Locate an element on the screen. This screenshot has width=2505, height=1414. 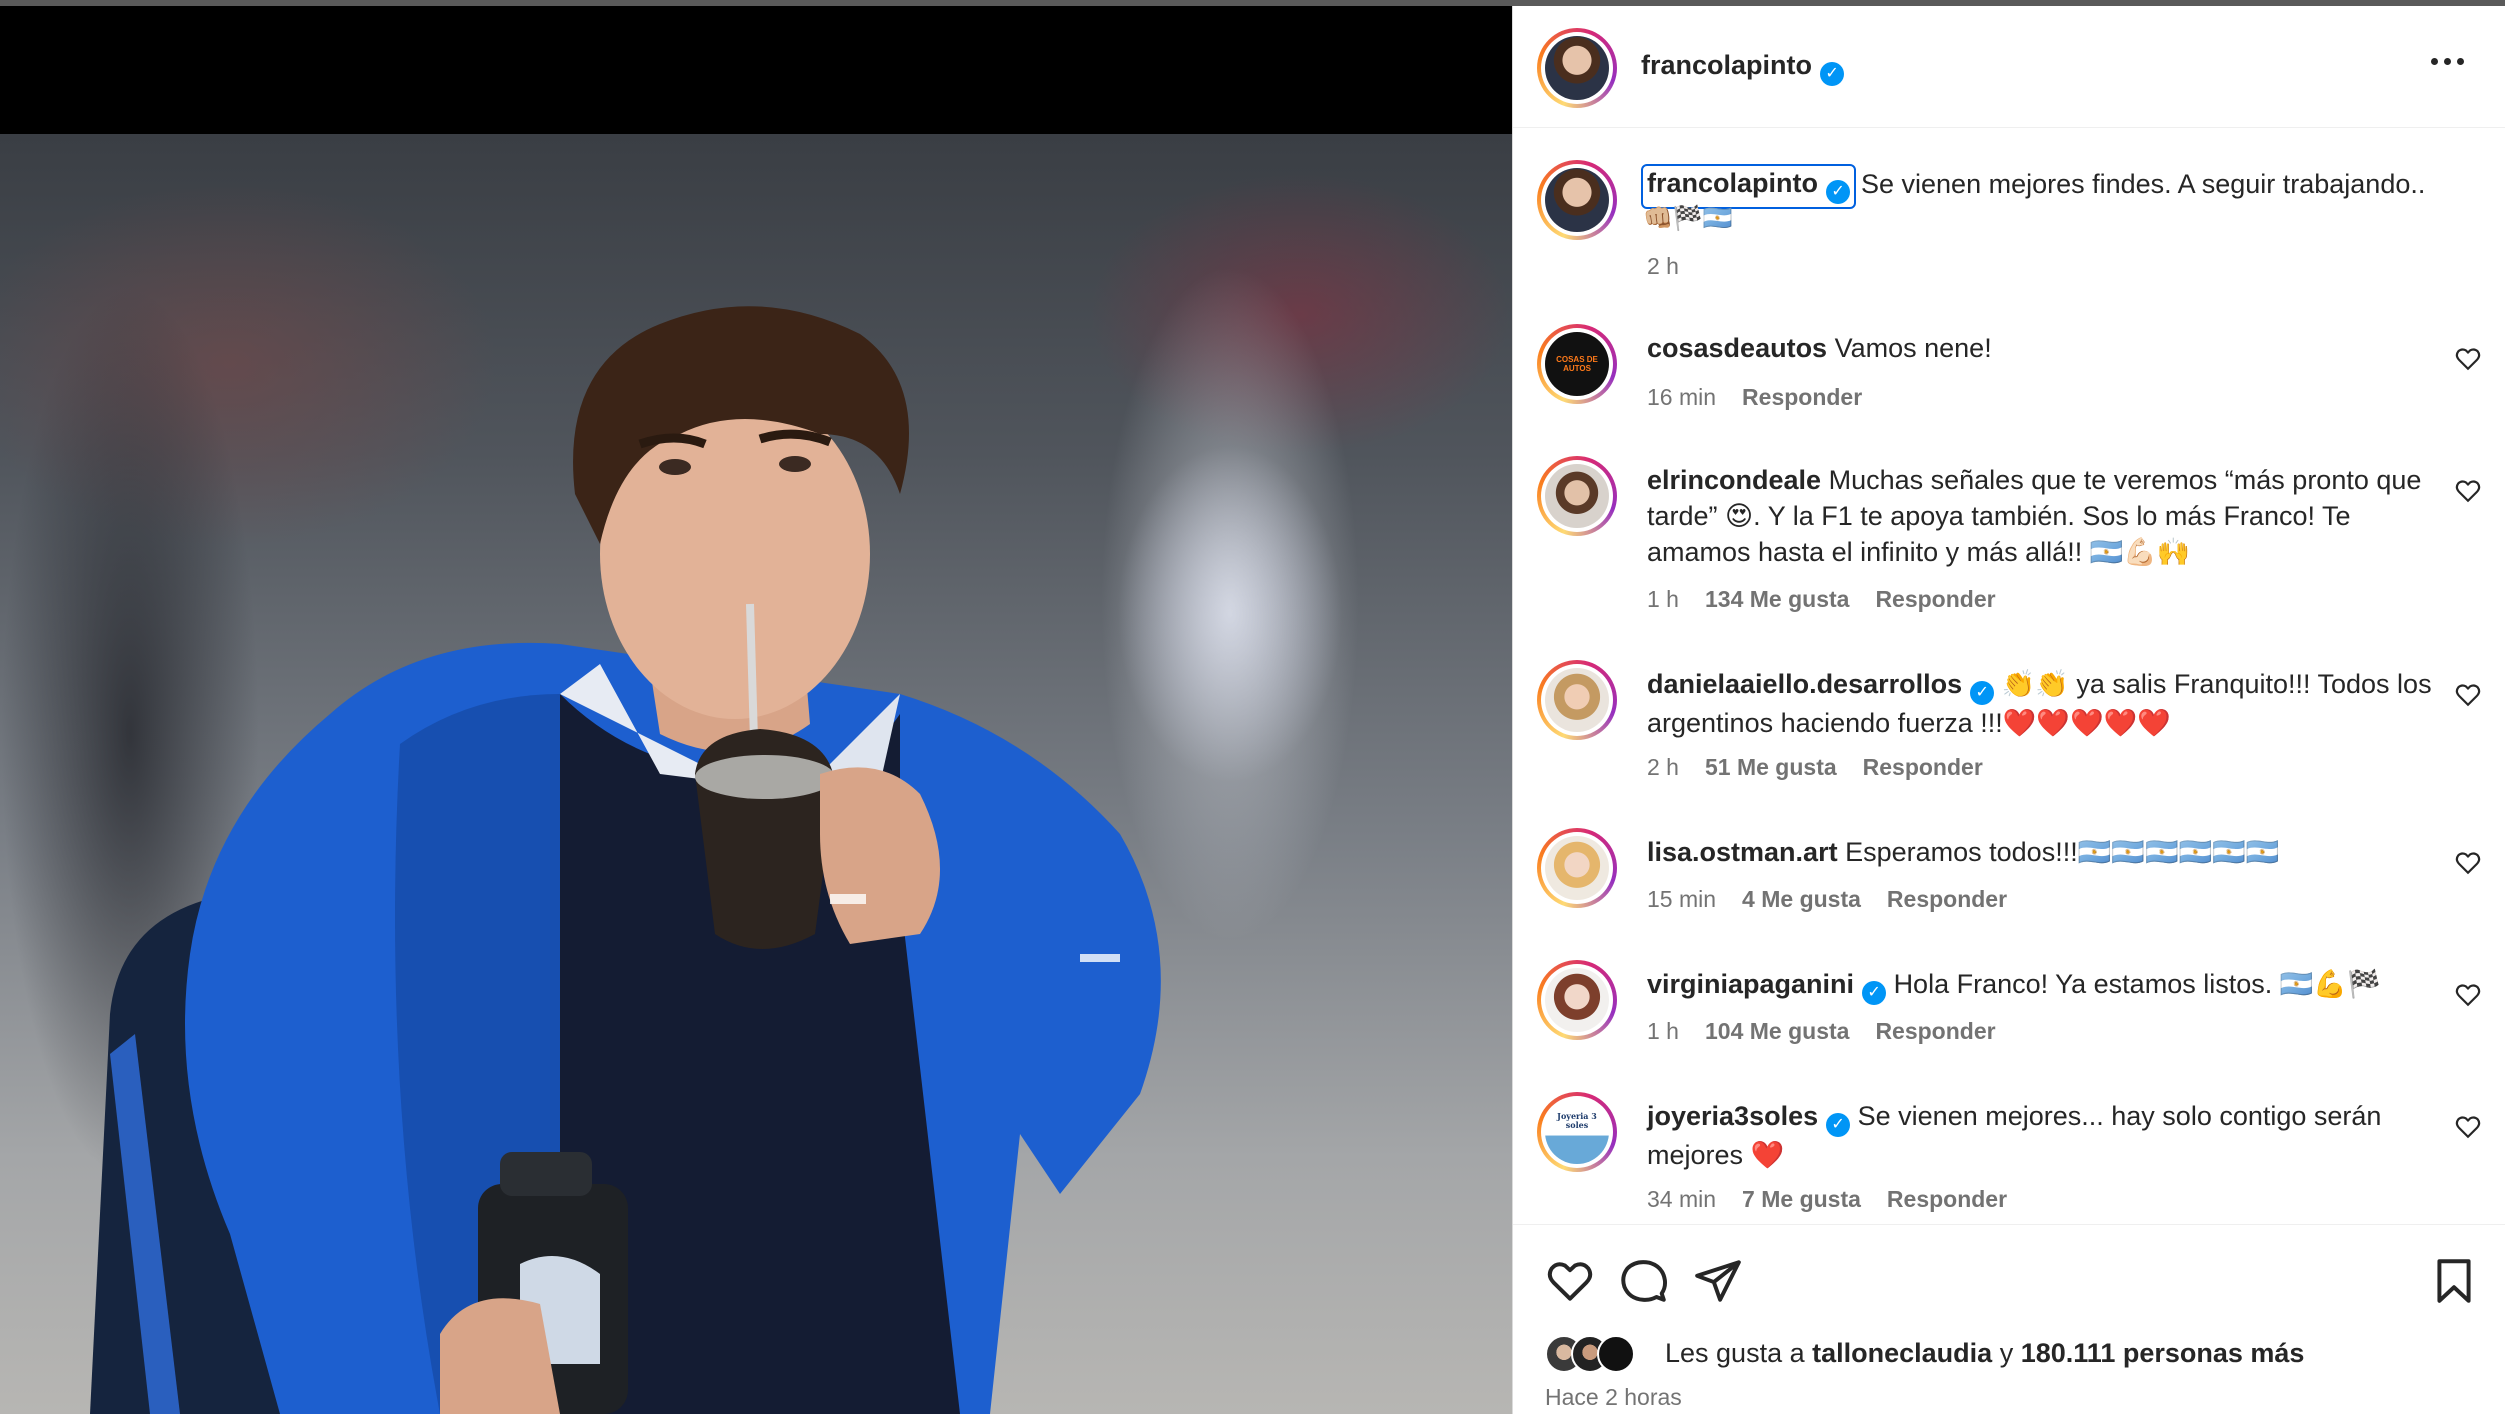
avatar-logo-text: COSAS DE AUTOS is located at coordinates (1577, 364).